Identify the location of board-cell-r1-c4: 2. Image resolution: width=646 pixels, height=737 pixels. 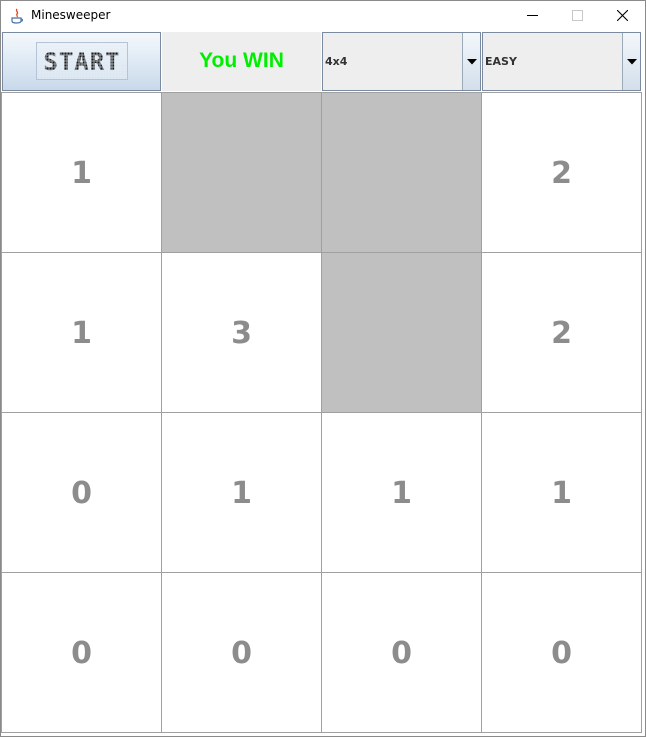
(561, 172).